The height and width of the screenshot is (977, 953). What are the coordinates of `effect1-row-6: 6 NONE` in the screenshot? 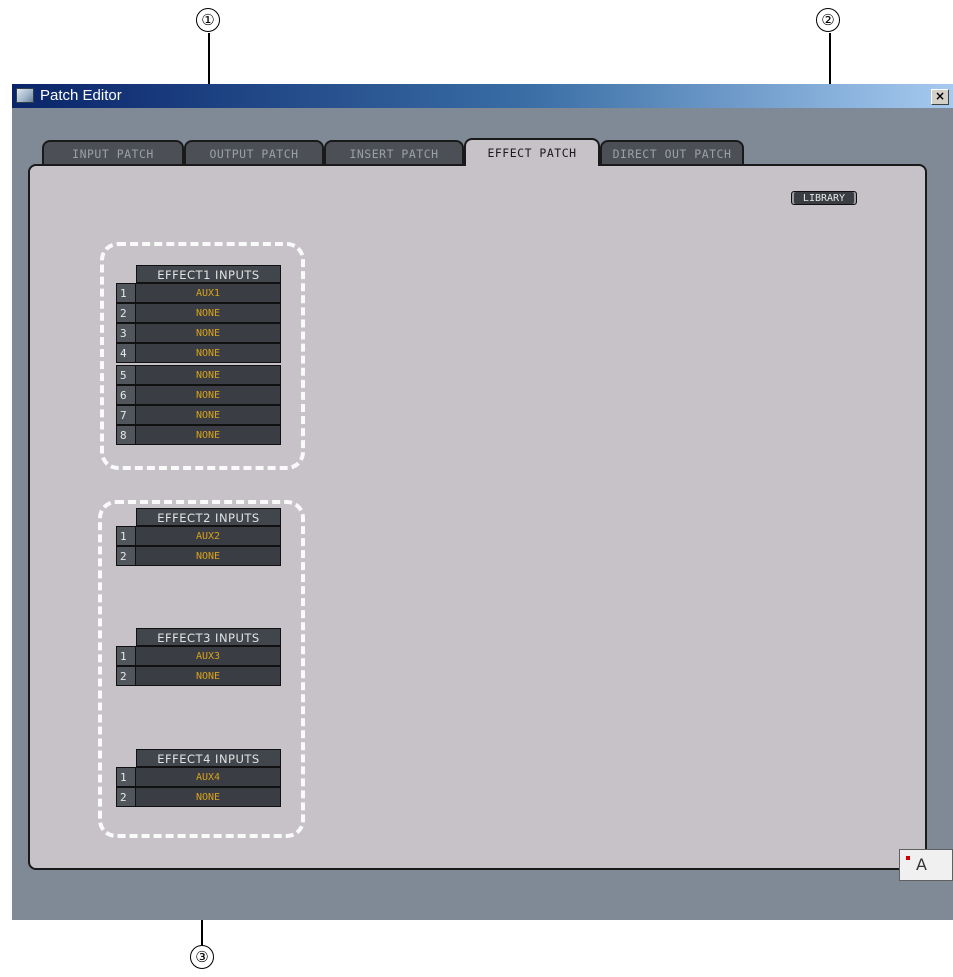 It's located at (198, 395).